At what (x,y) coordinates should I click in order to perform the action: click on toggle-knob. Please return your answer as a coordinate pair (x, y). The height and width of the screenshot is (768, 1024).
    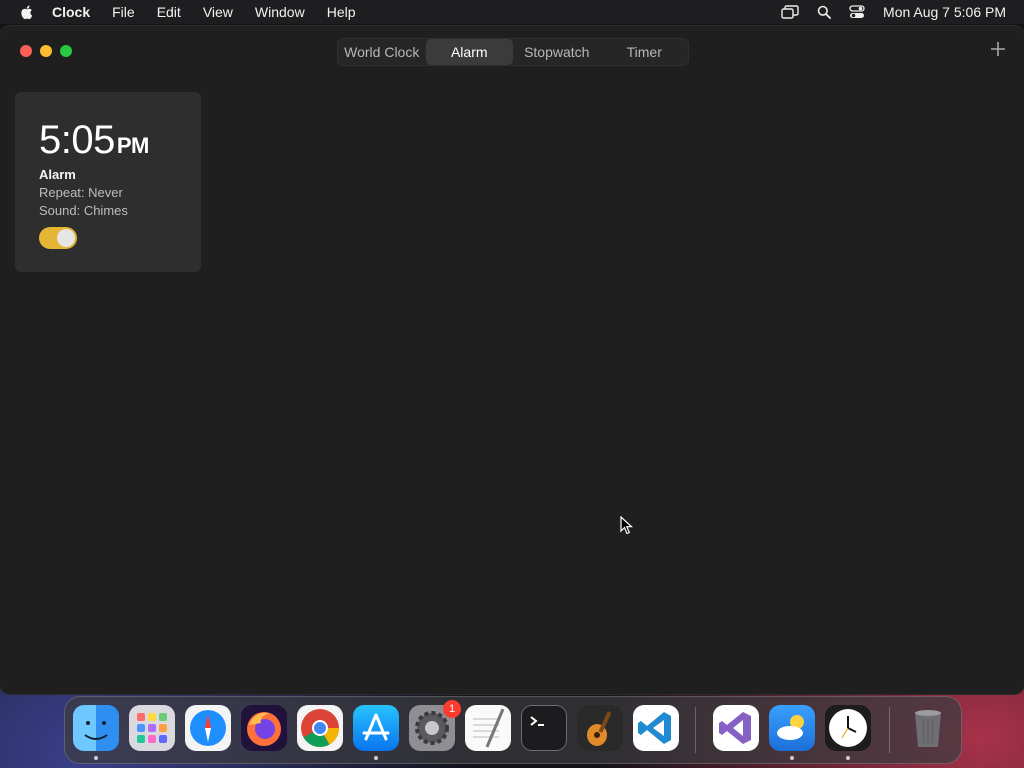
    Looking at the image, I should click on (66, 238).